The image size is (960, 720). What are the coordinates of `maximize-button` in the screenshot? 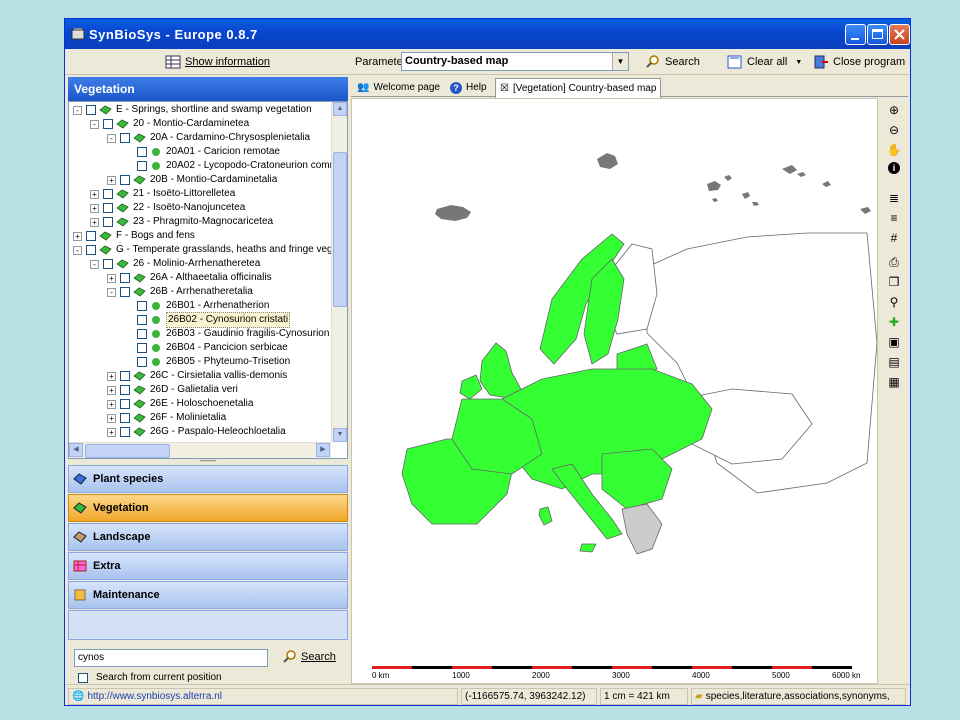 It's located at (877, 34).